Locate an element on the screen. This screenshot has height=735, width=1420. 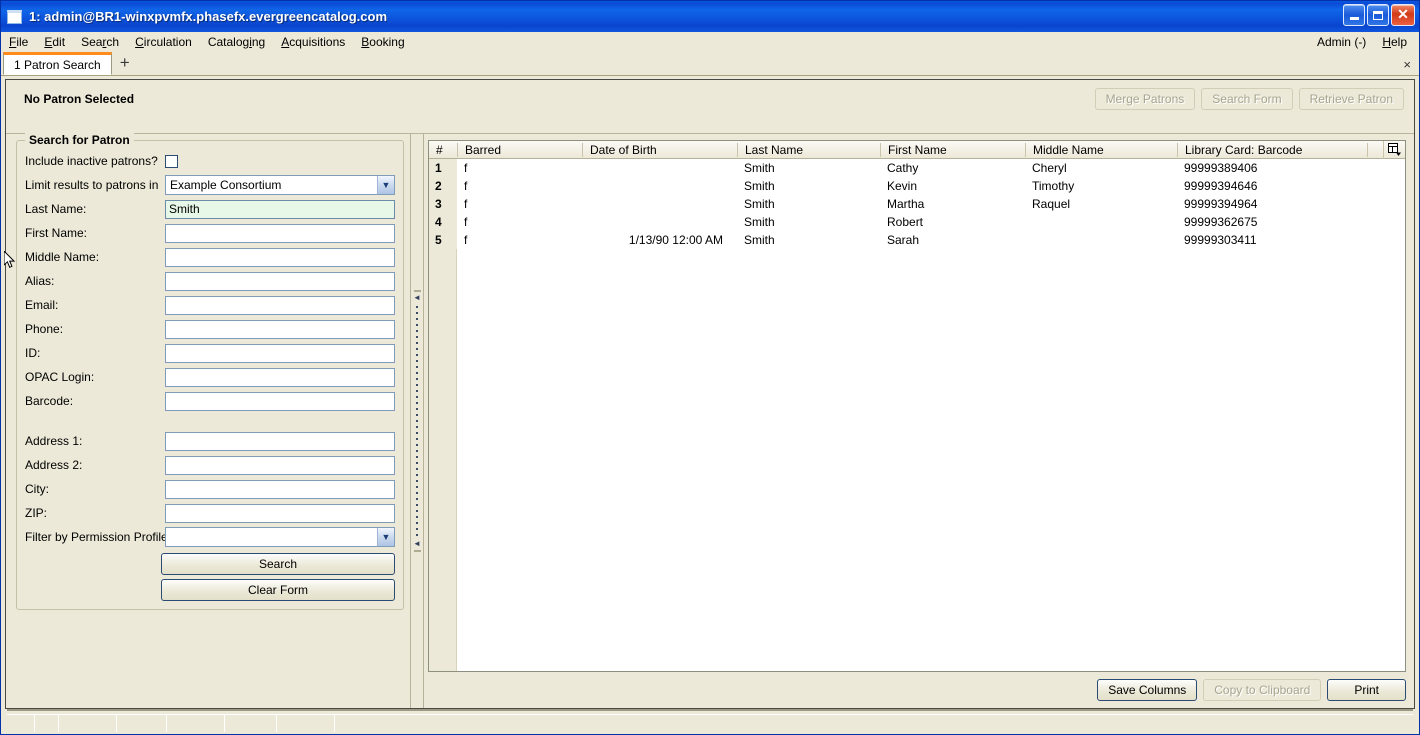
pane-splitter: ◄ ◄ is located at coordinates (417, 421).